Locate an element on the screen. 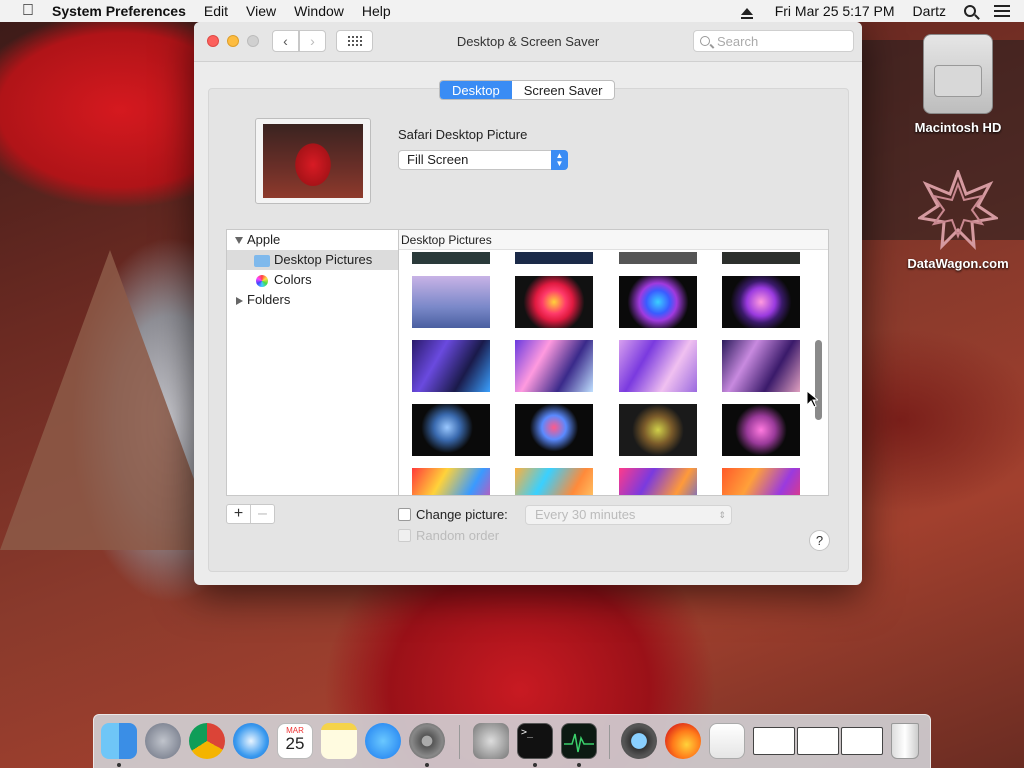  calendar-icon: MAR 25 is located at coordinates (295, 741).